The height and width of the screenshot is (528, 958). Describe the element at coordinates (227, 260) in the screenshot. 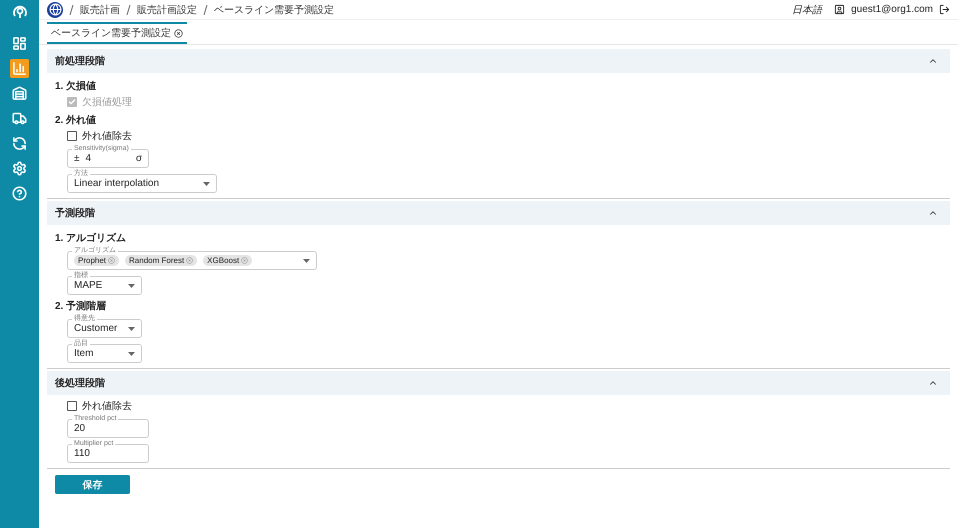

I see `chip: XGBoost` at that location.